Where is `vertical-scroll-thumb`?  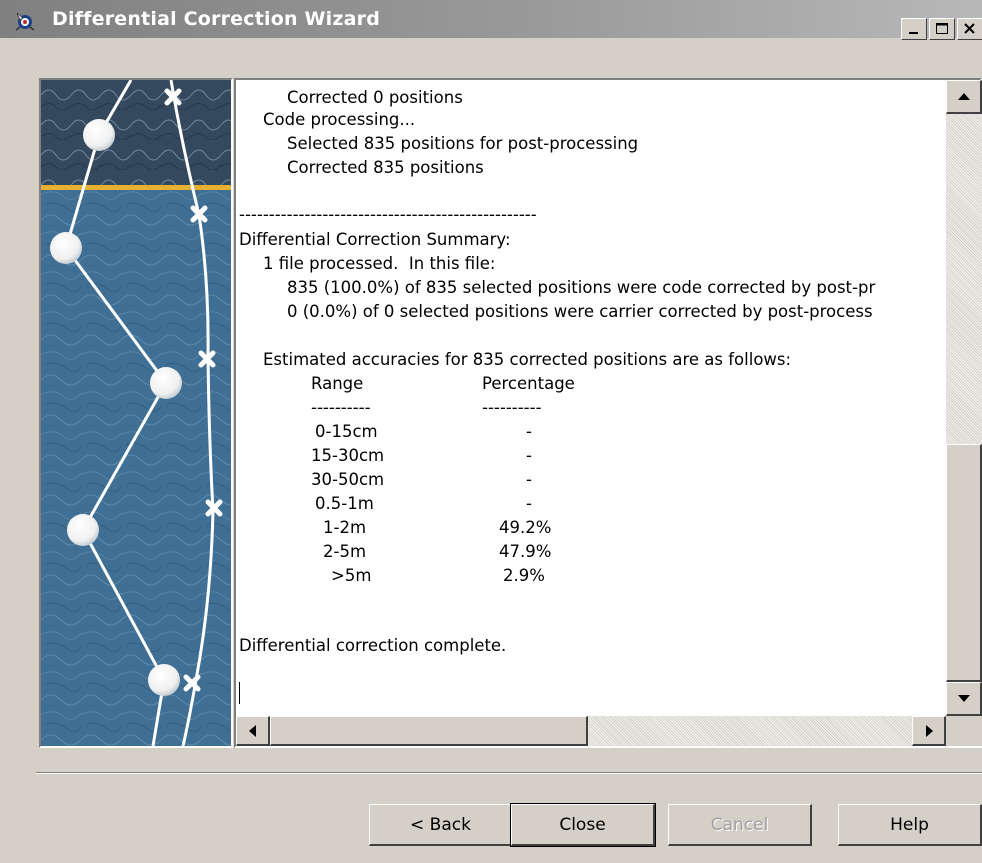
vertical-scroll-thumb is located at coordinates (964, 563).